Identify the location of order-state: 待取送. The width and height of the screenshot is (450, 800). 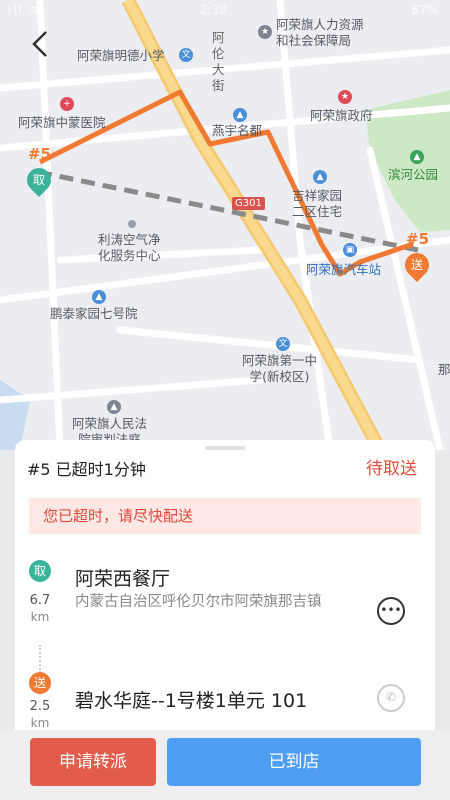
(391, 469).